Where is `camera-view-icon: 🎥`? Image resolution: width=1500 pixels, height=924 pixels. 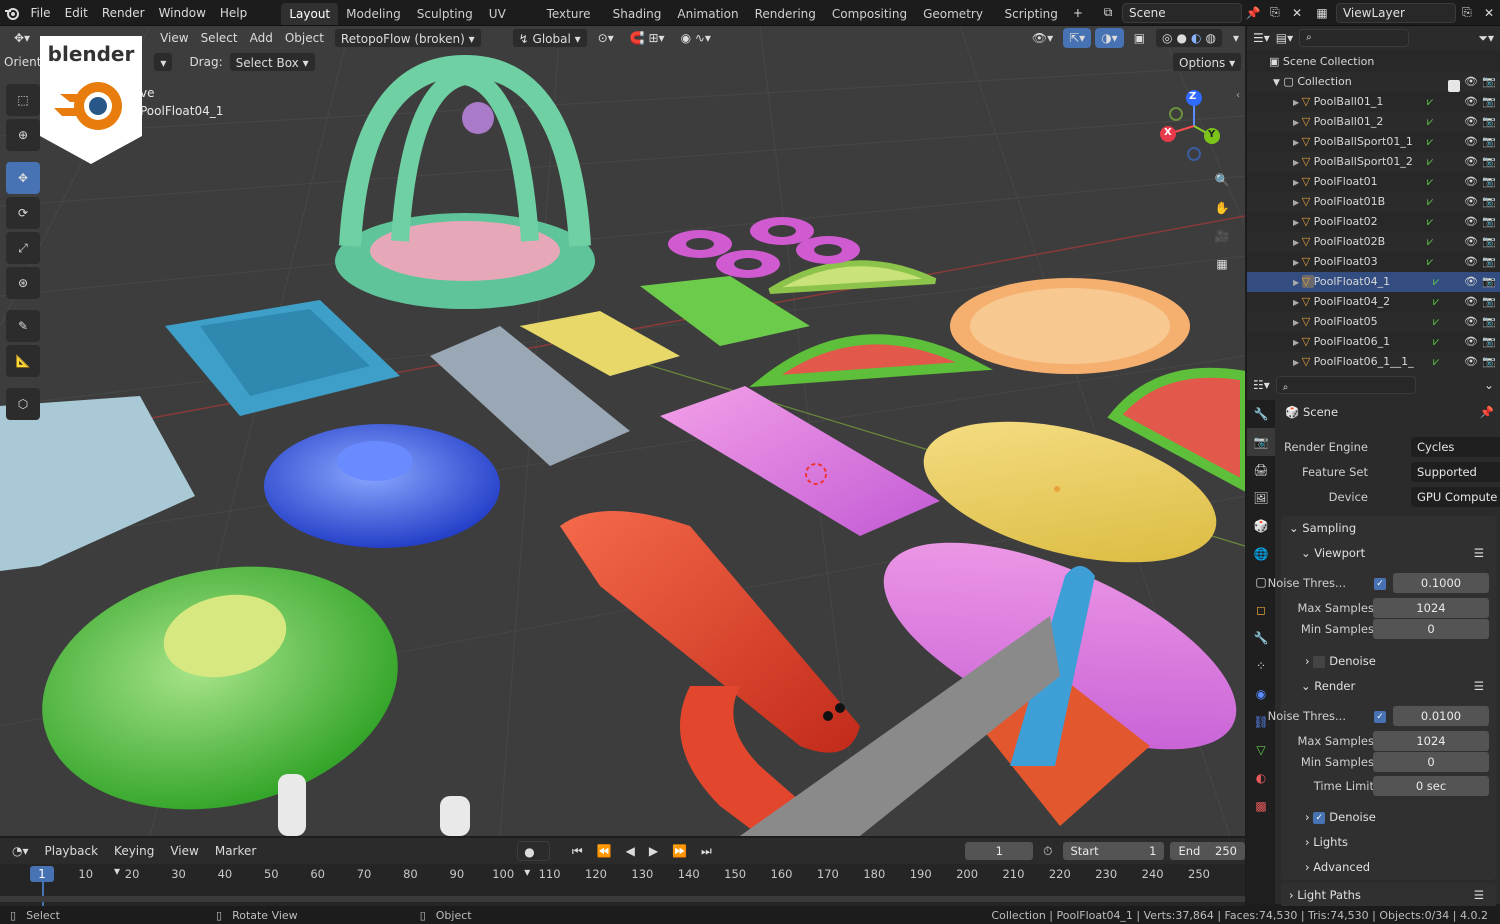
camera-view-icon: 🎥 is located at coordinates (1222, 236).